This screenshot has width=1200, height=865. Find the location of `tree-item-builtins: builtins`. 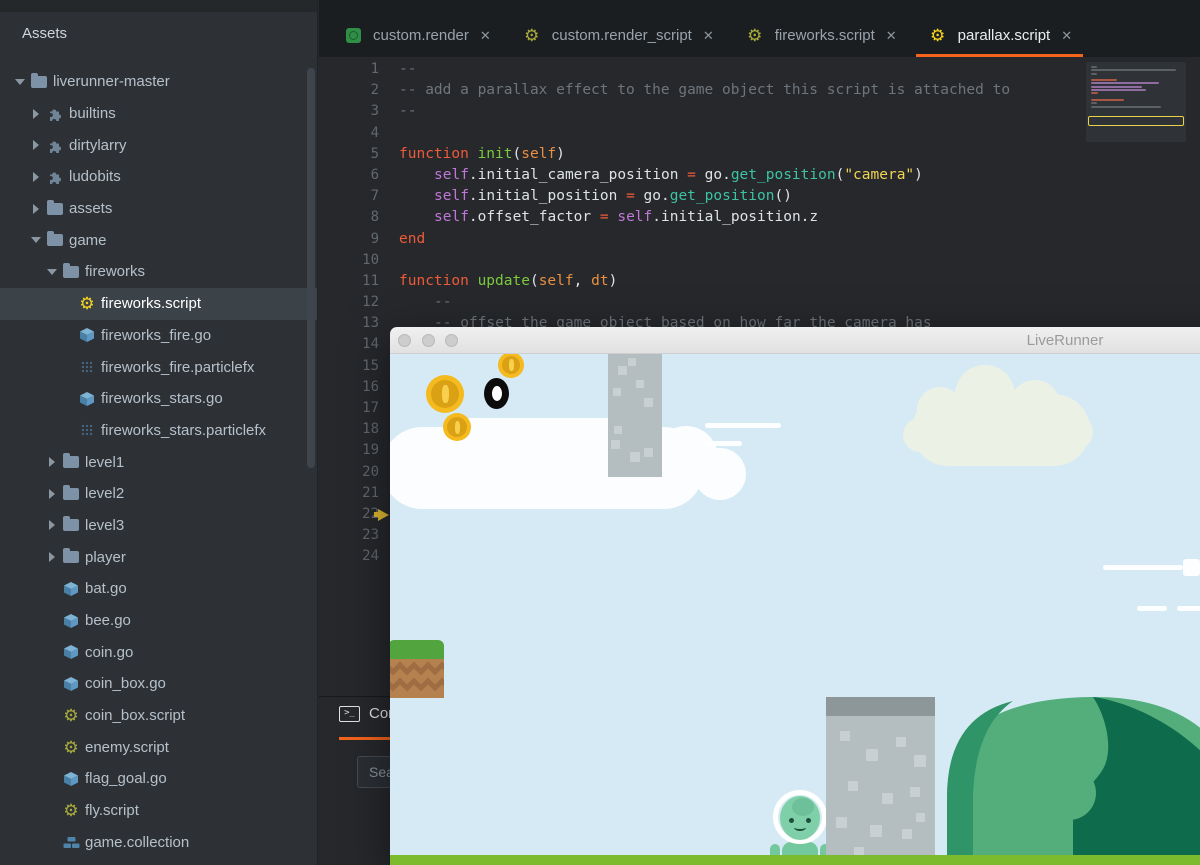

tree-item-builtins: builtins is located at coordinates (158, 114).